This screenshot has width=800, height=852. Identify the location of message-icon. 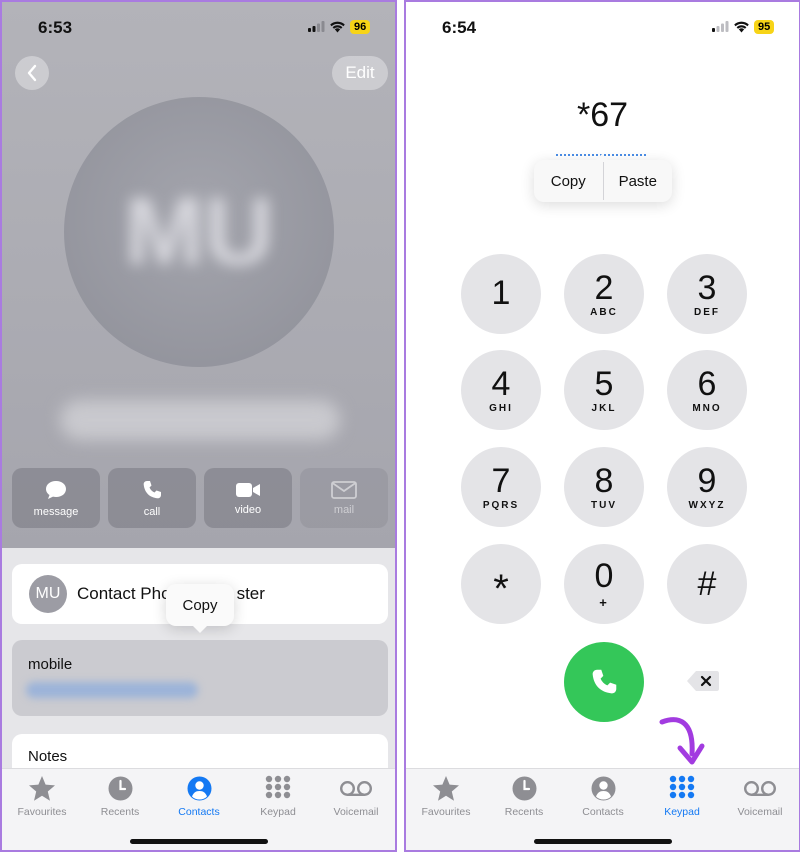
(56, 489).